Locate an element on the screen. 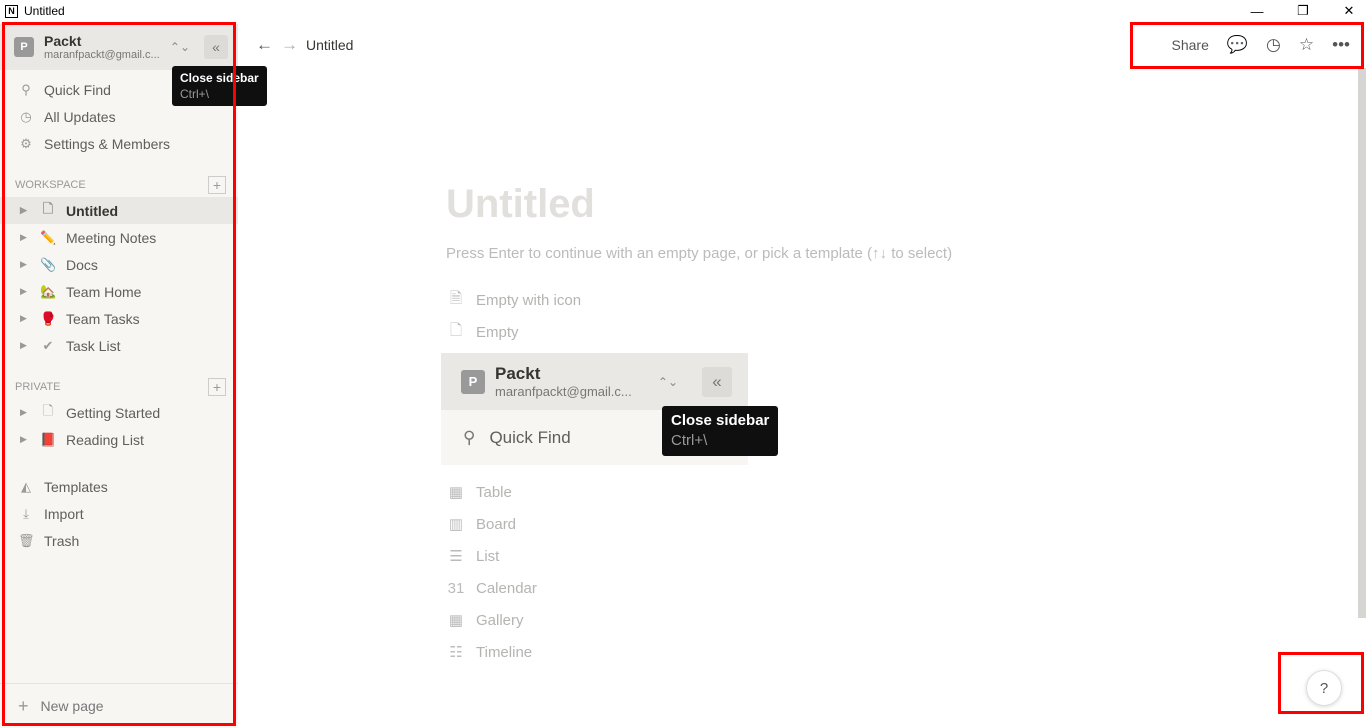 The height and width of the screenshot is (728, 1372). item-label: Templates is located at coordinates (76, 486).